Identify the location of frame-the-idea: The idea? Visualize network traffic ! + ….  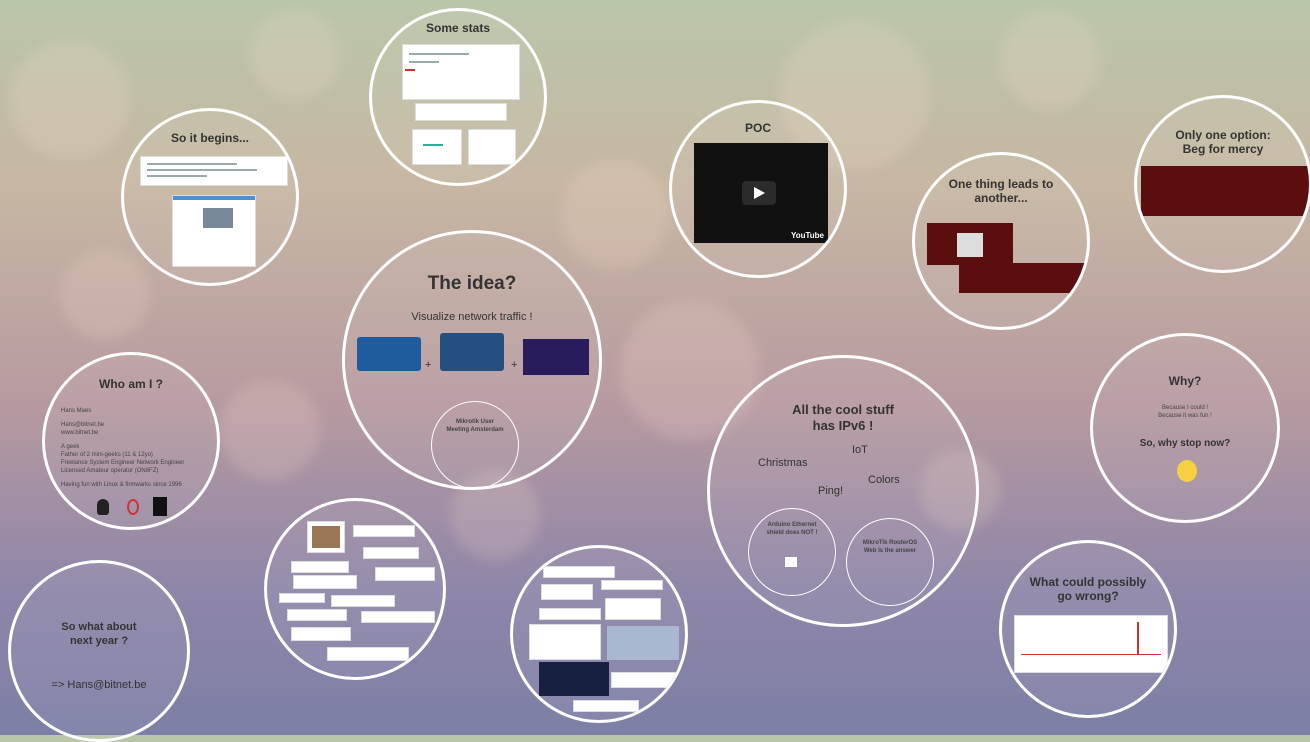
(472, 360).